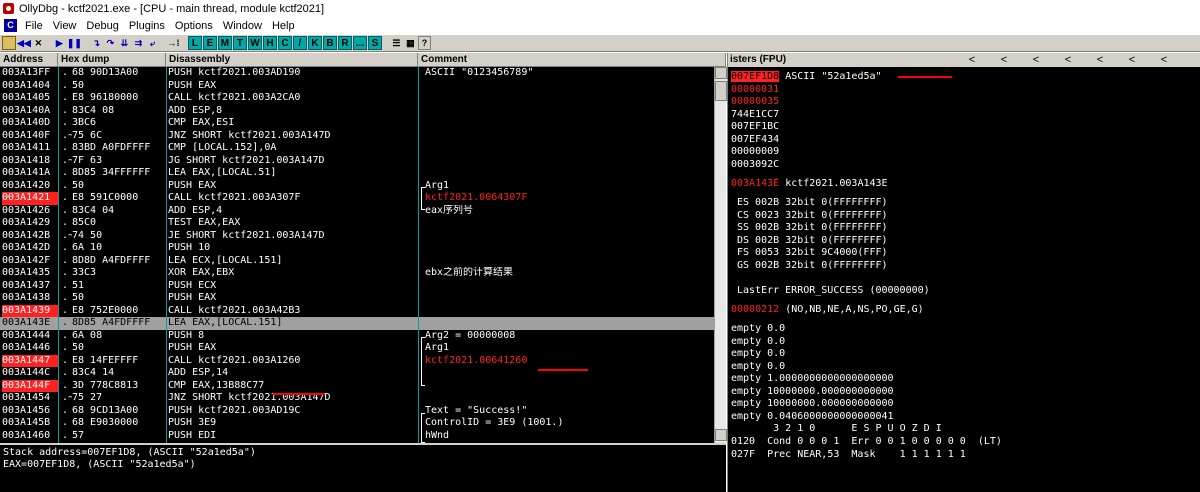  What do you see at coordinates (357, 348) in the screenshot?
I see `disassembly-row: 003A1446. 50 PUSH EAX Arg1` at bounding box center [357, 348].